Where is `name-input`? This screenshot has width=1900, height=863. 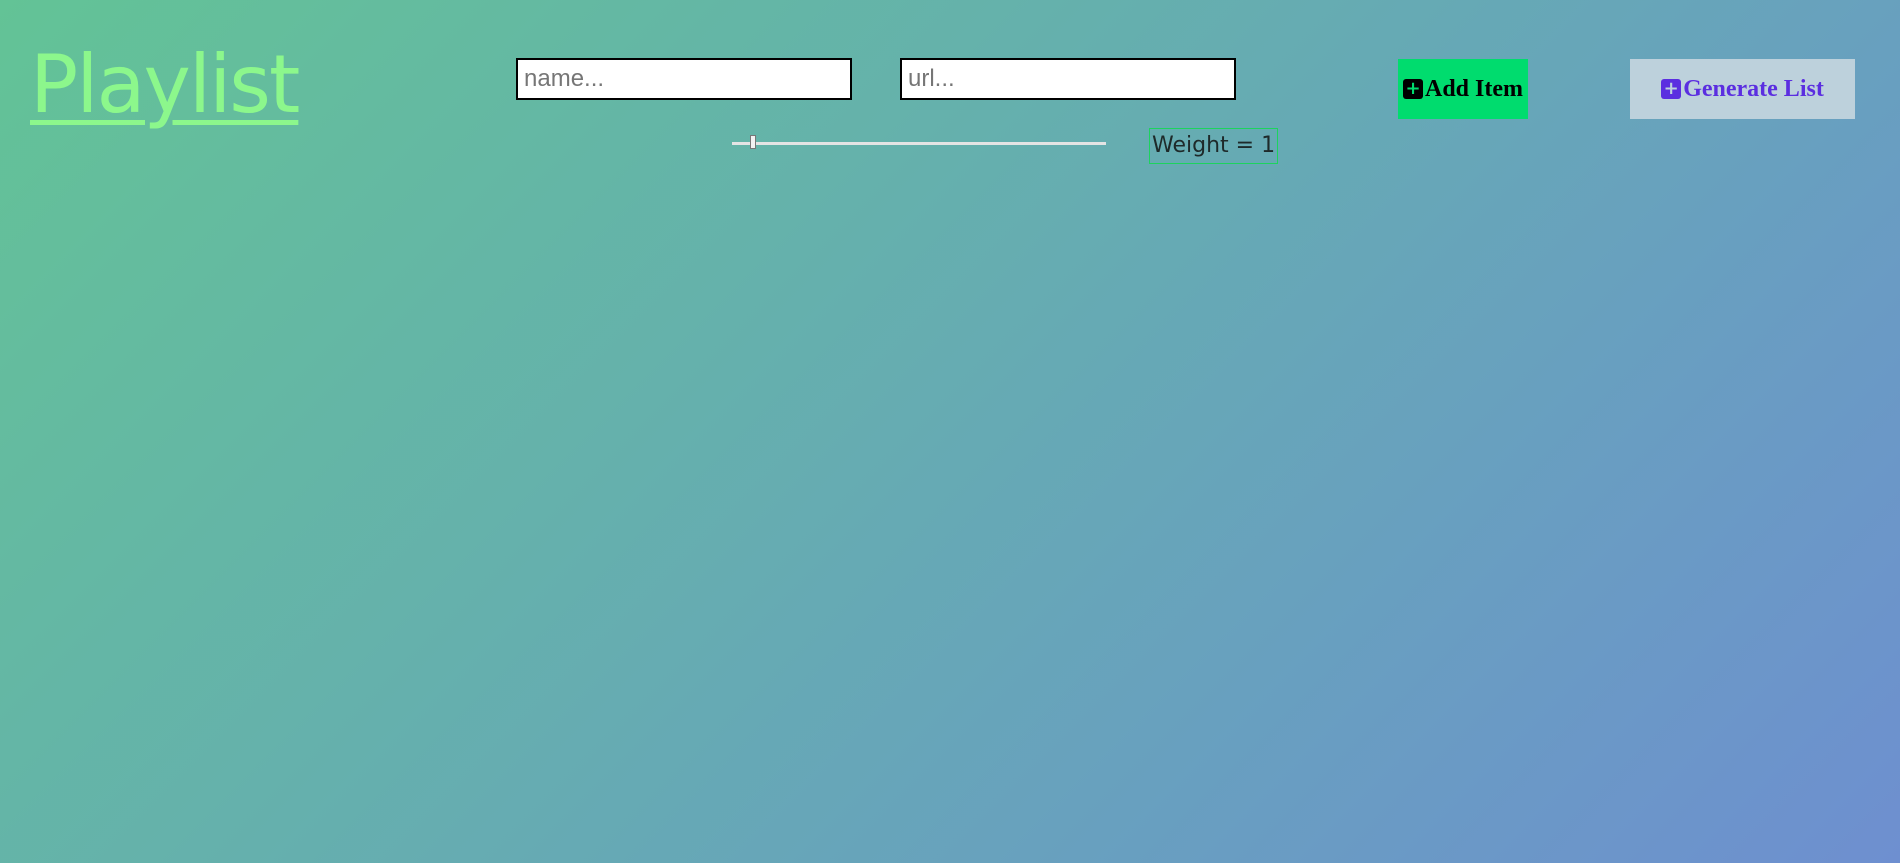
name-input is located at coordinates (684, 79).